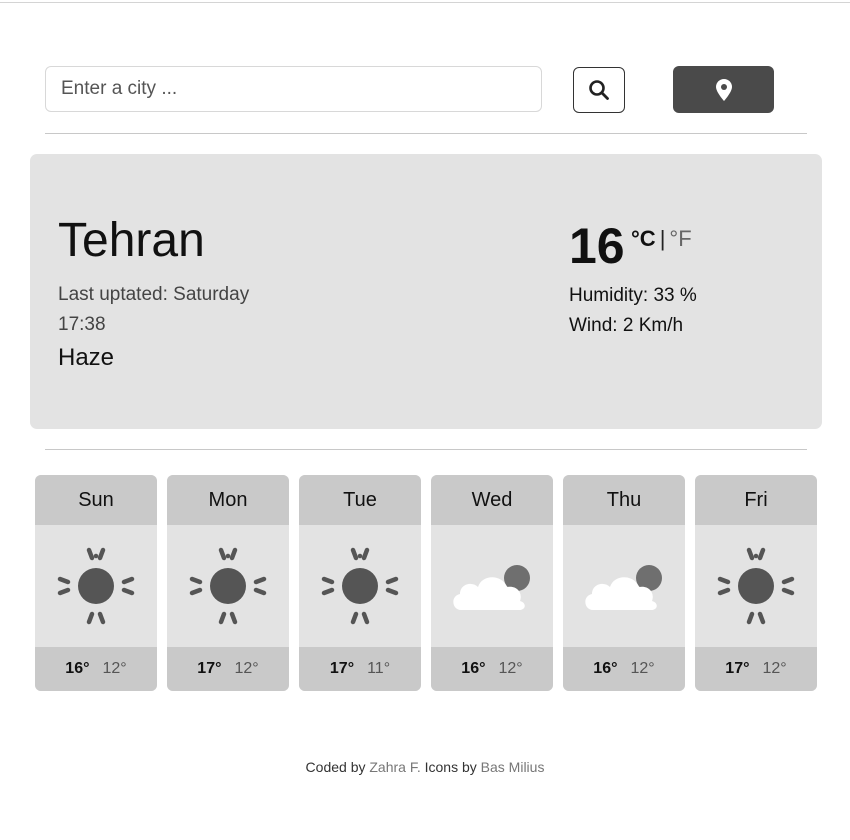 The image size is (850, 840). I want to click on footer: Coded by Zahra F. Icons by Bas Milius, so click(425, 767).